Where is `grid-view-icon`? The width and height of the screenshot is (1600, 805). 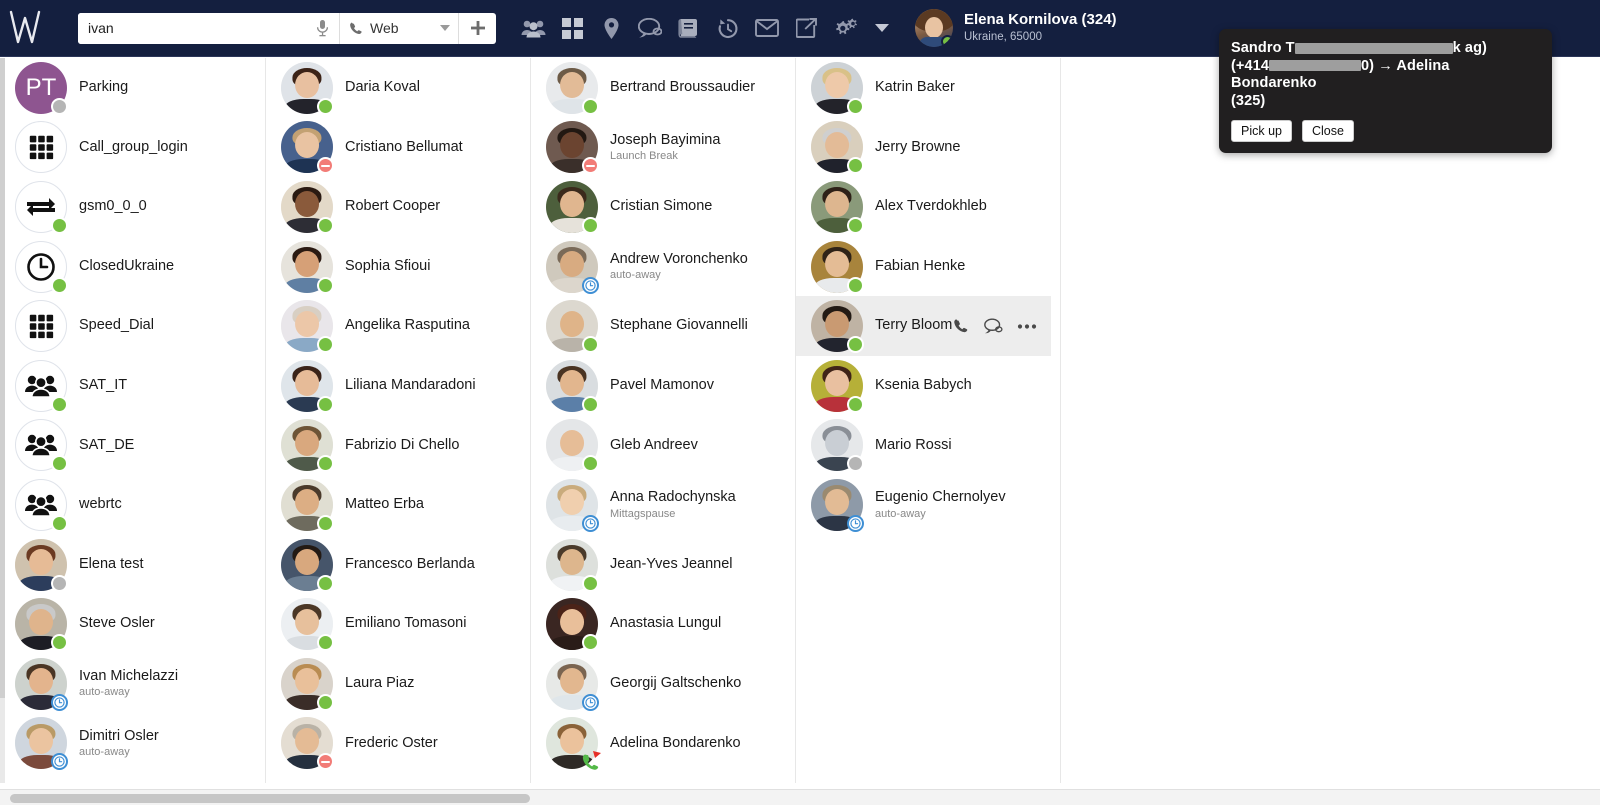 grid-view-icon is located at coordinates (572, 28).